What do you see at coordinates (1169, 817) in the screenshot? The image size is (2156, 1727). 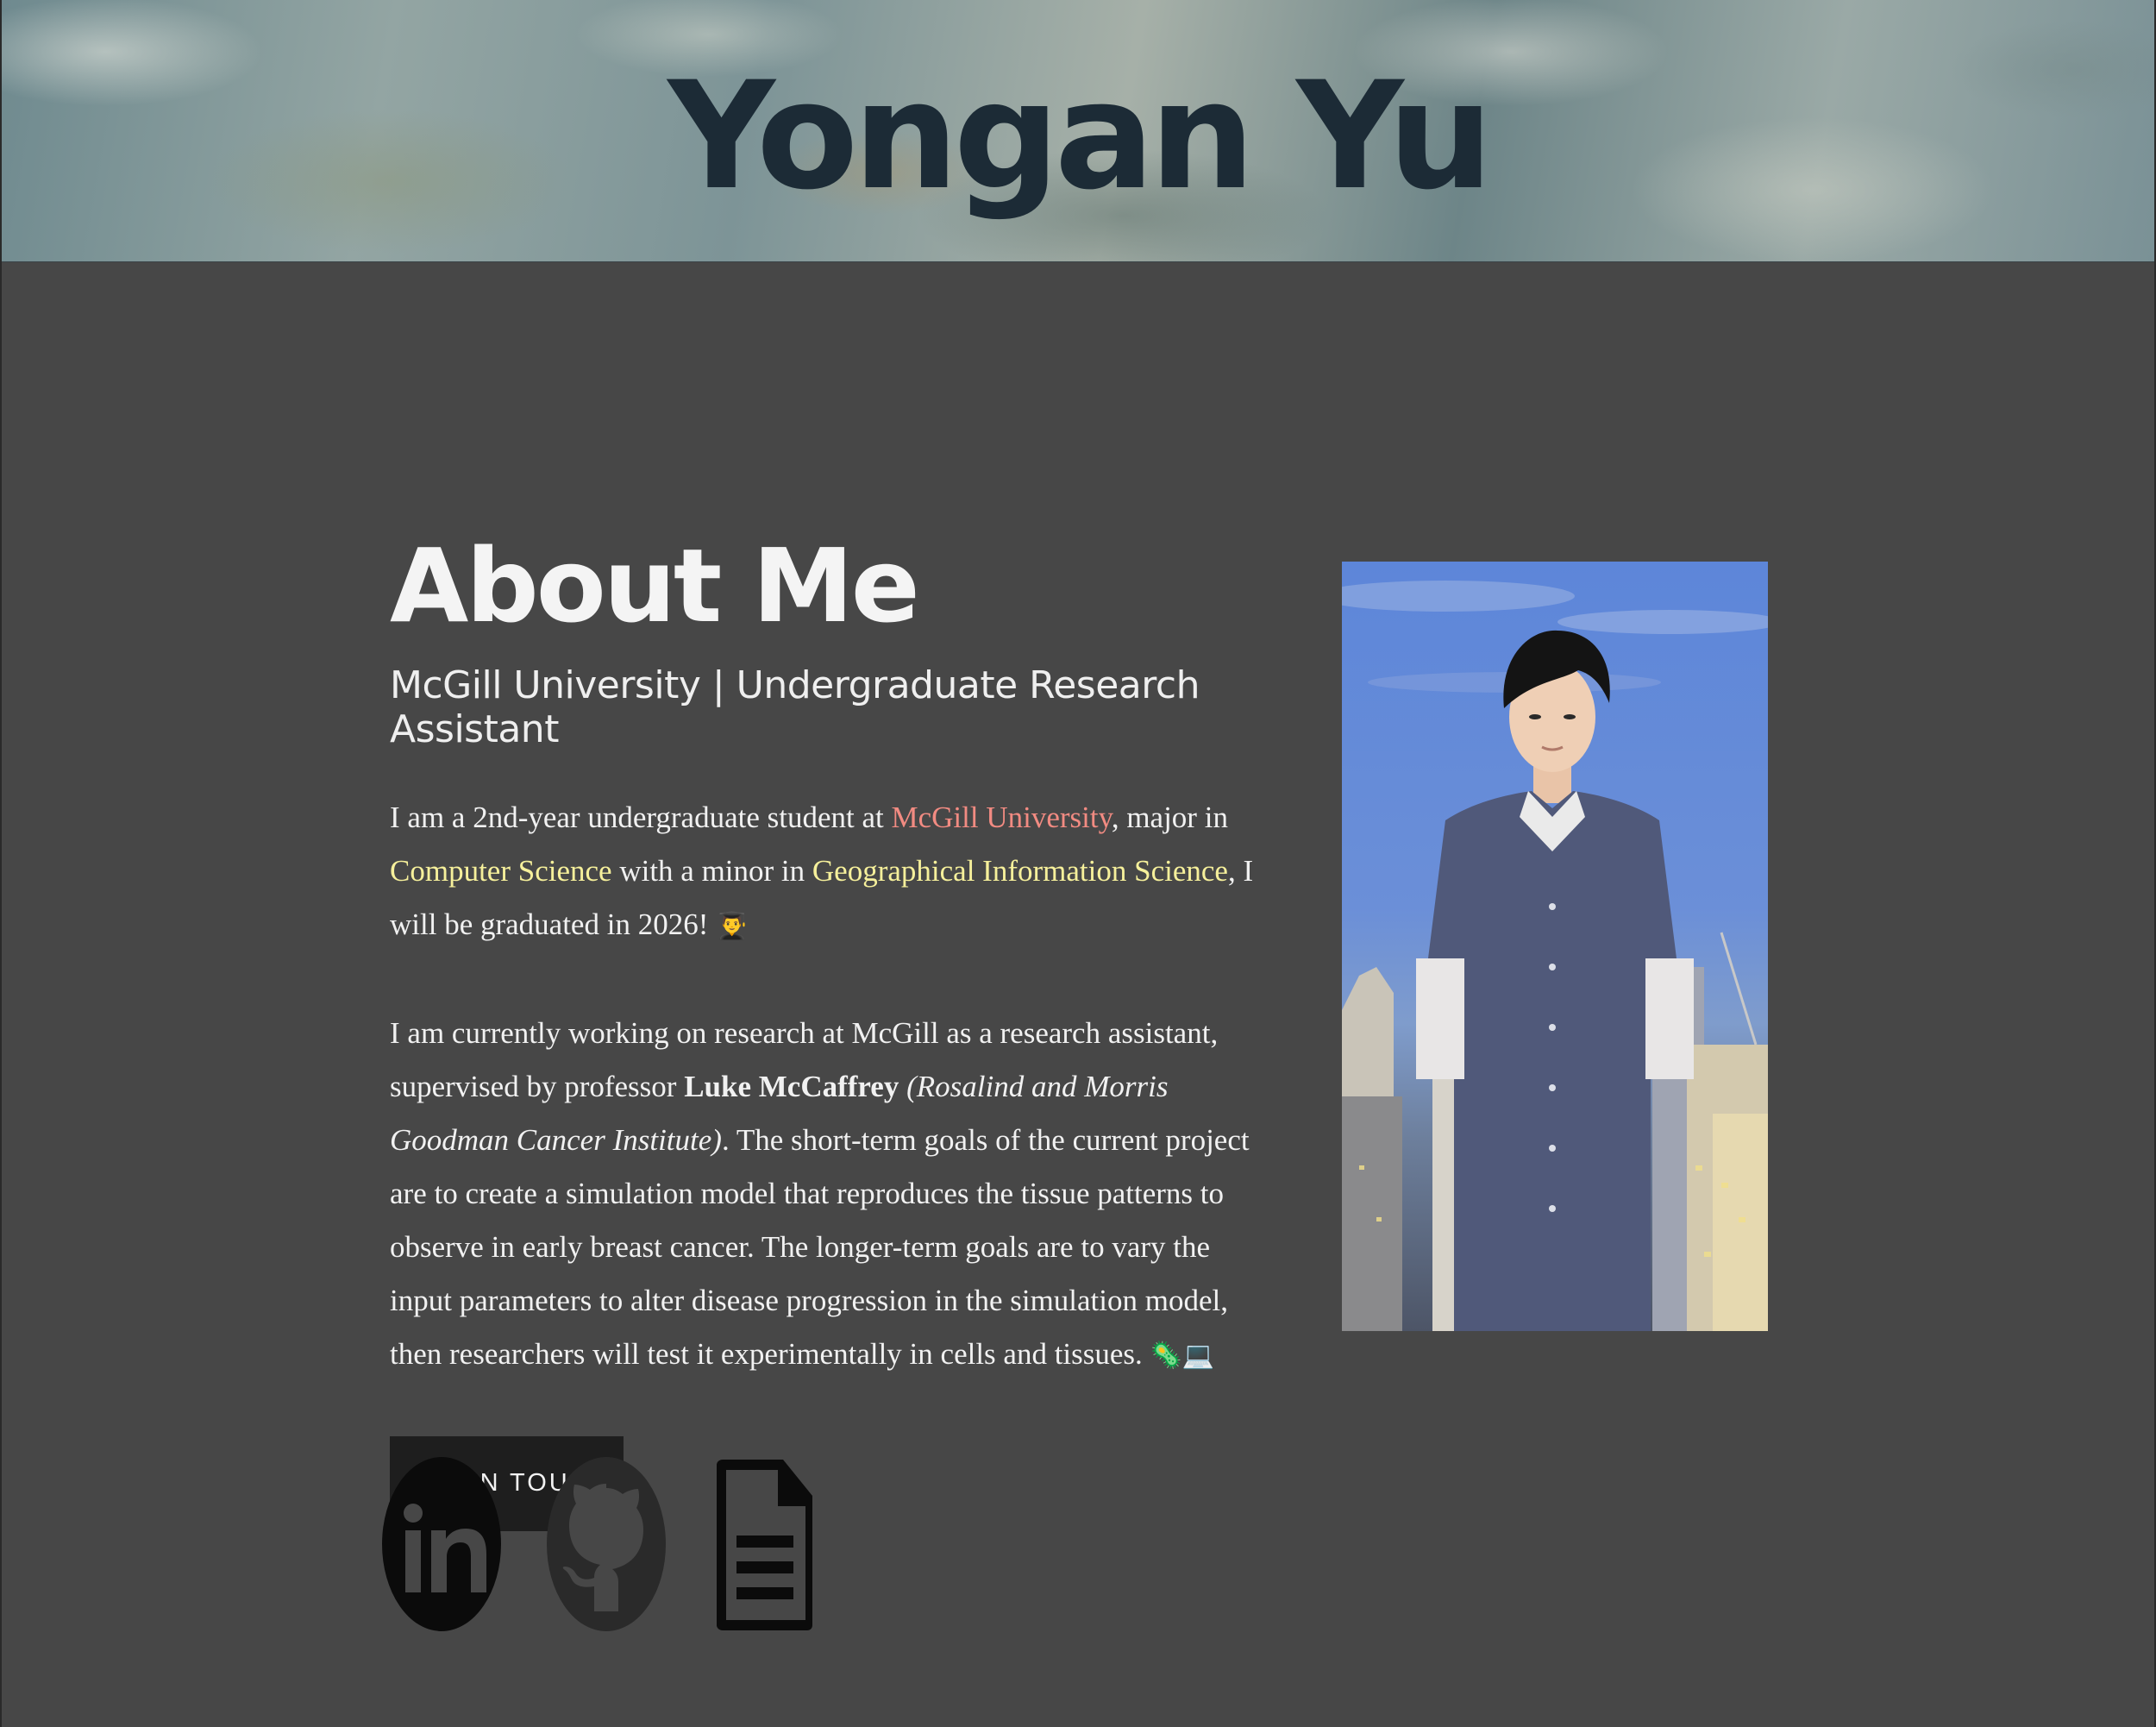 I see `intro-text: , major in` at bounding box center [1169, 817].